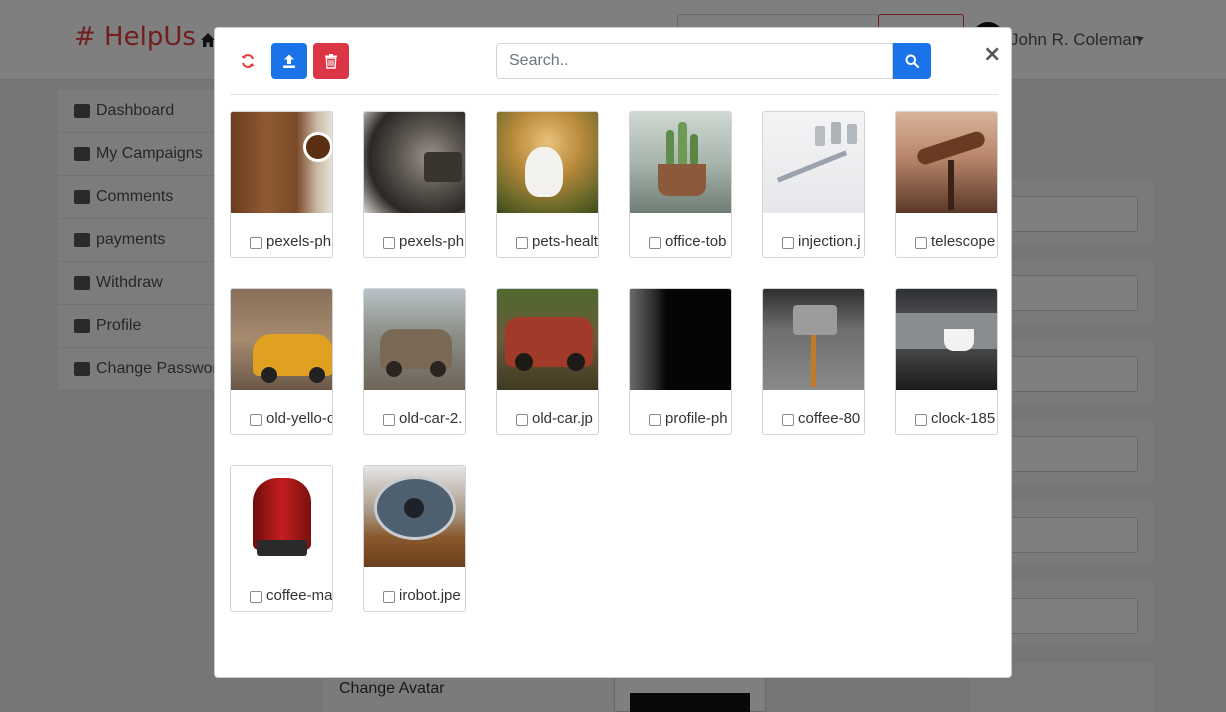 This screenshot has width=1226, height=712. I want to click on file-name: old-car.jp, so click(562, 418).